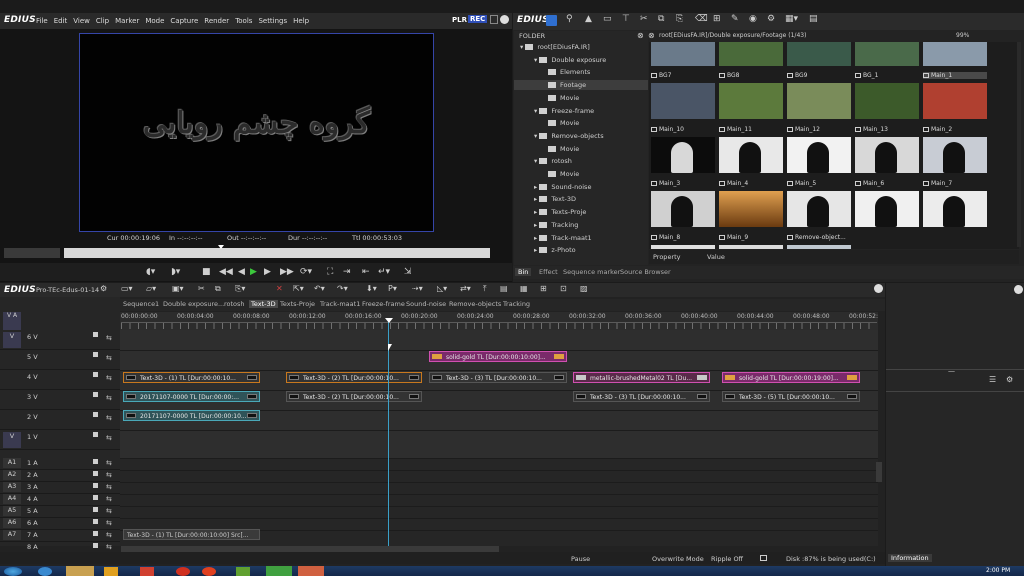 The image size is (1024, 576). What do you see at coordinates (279, 288) in the screenshot?
I see `tl-delete-icon: ✕` at bounding box center [279, 288].